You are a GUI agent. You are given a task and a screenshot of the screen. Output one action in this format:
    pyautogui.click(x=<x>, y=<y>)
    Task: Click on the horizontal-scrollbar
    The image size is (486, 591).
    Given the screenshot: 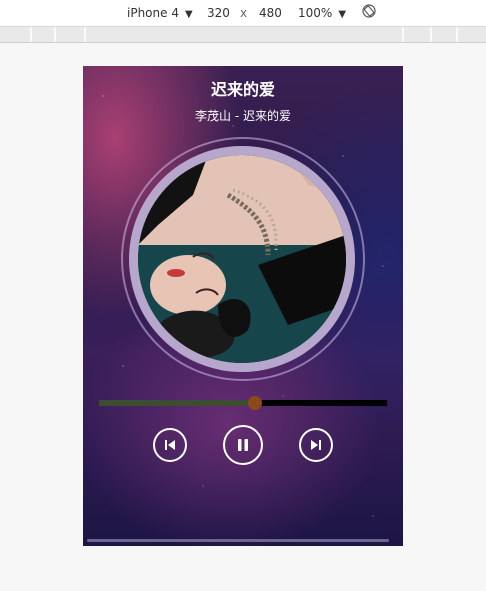 What is the action you would take?
    pyautogui.click(x=238, y=540)
    